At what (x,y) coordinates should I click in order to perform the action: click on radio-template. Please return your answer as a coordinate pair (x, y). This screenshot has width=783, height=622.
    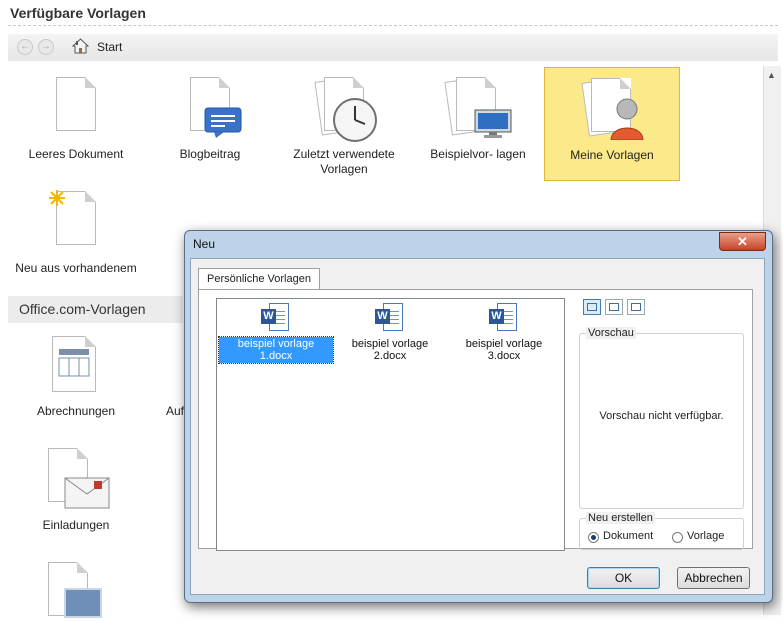
    Looking at the image, I should click on (677, 537).